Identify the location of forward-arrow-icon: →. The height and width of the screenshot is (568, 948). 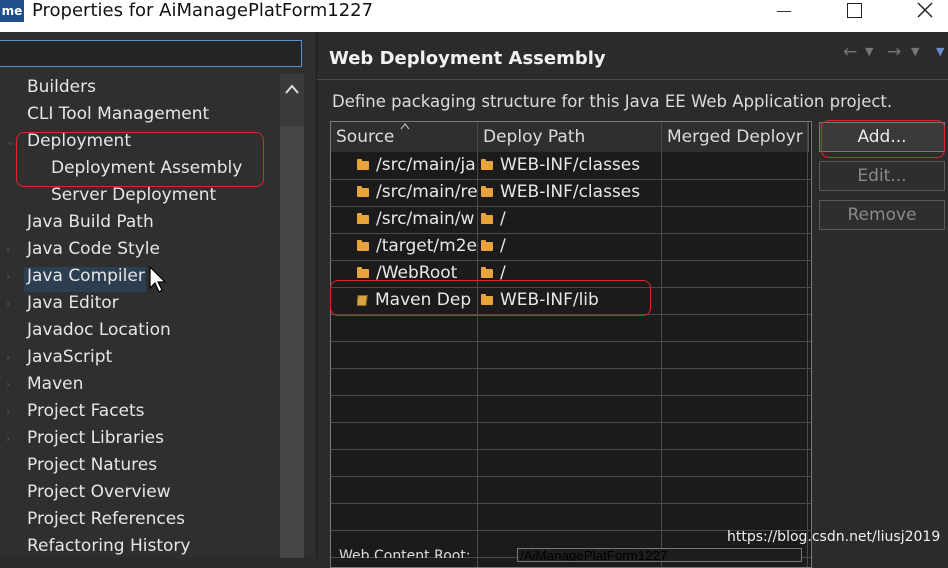
(894, 52).